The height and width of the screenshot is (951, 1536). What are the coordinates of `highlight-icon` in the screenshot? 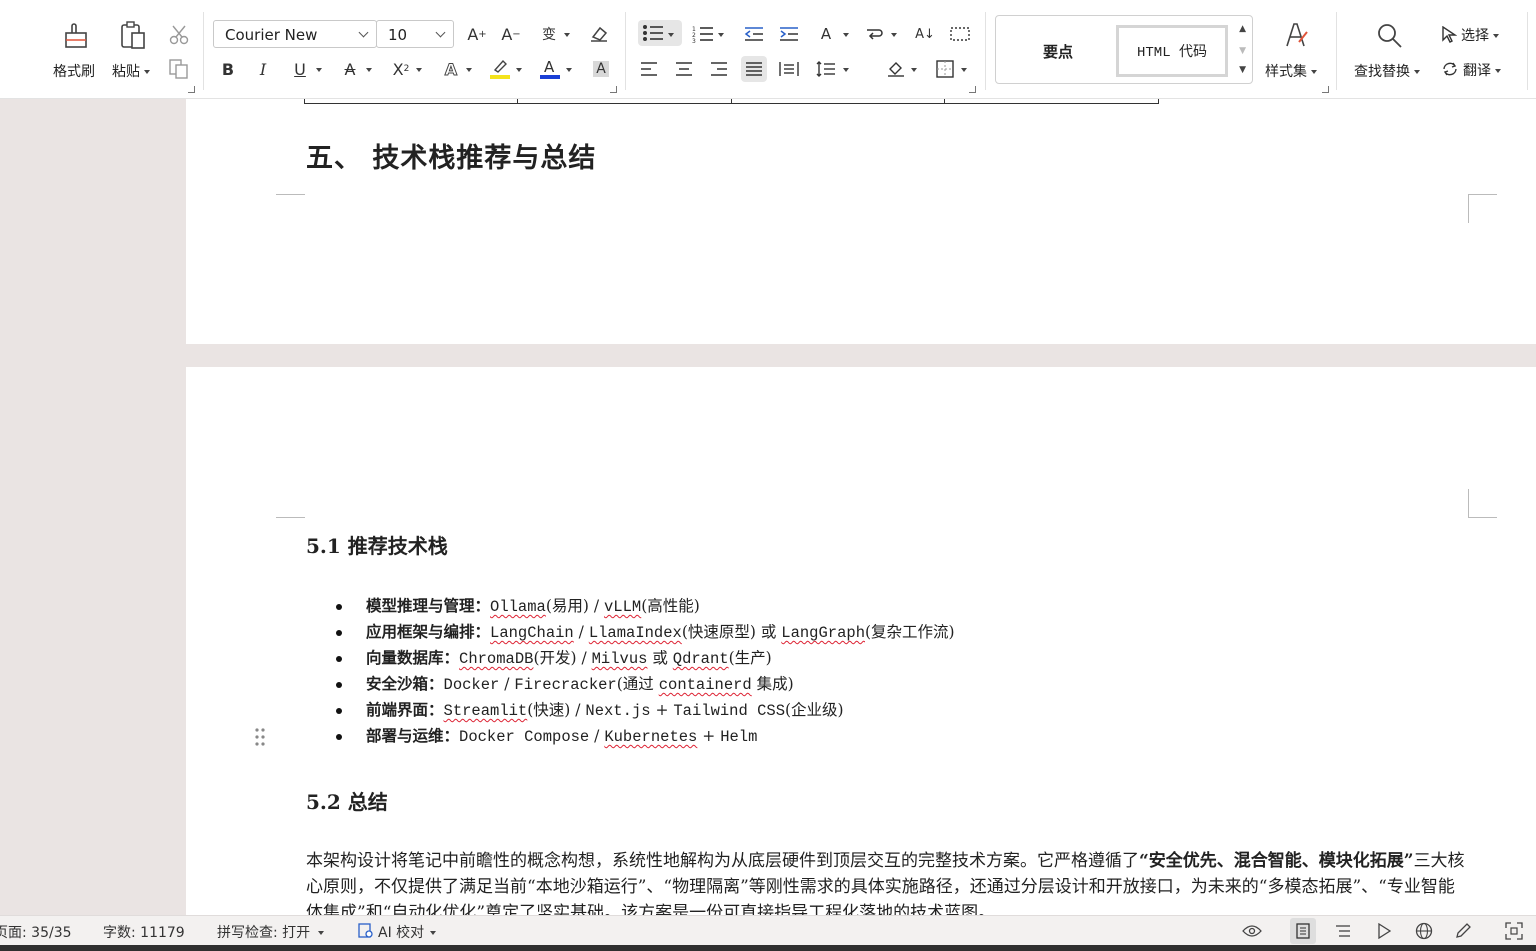 It's located at (500, 68).